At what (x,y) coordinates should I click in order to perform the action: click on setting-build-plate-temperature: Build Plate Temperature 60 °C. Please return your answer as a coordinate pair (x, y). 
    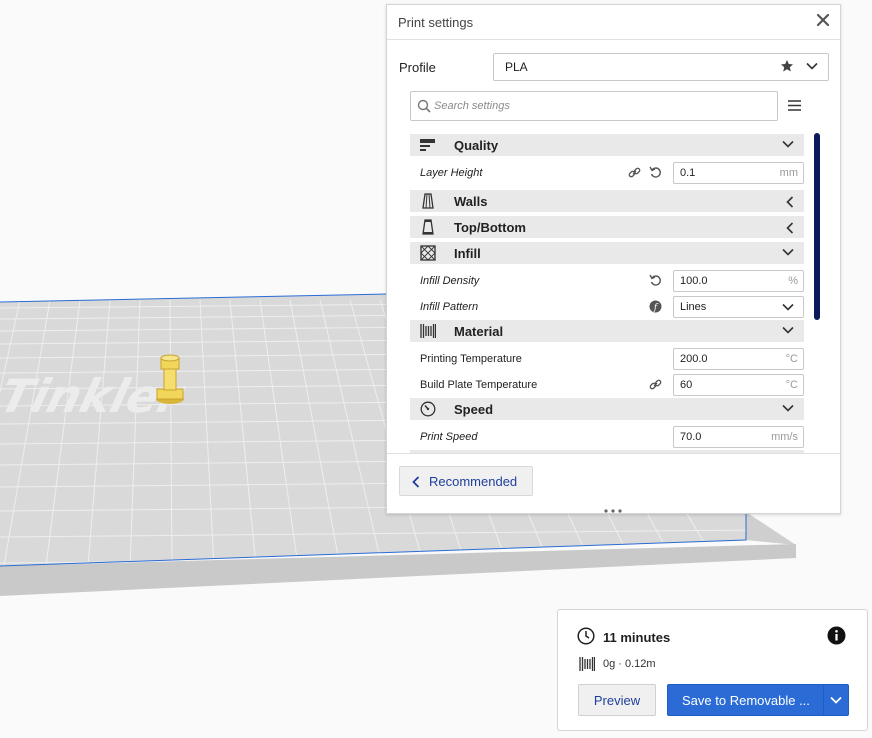
    Looking at the image, I should click on (607, 385).